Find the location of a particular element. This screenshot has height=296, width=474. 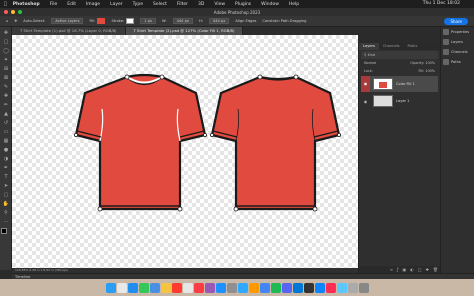

constrain-path-checkbox: Constrain Path Dragging is located at coordinates (284, 21).